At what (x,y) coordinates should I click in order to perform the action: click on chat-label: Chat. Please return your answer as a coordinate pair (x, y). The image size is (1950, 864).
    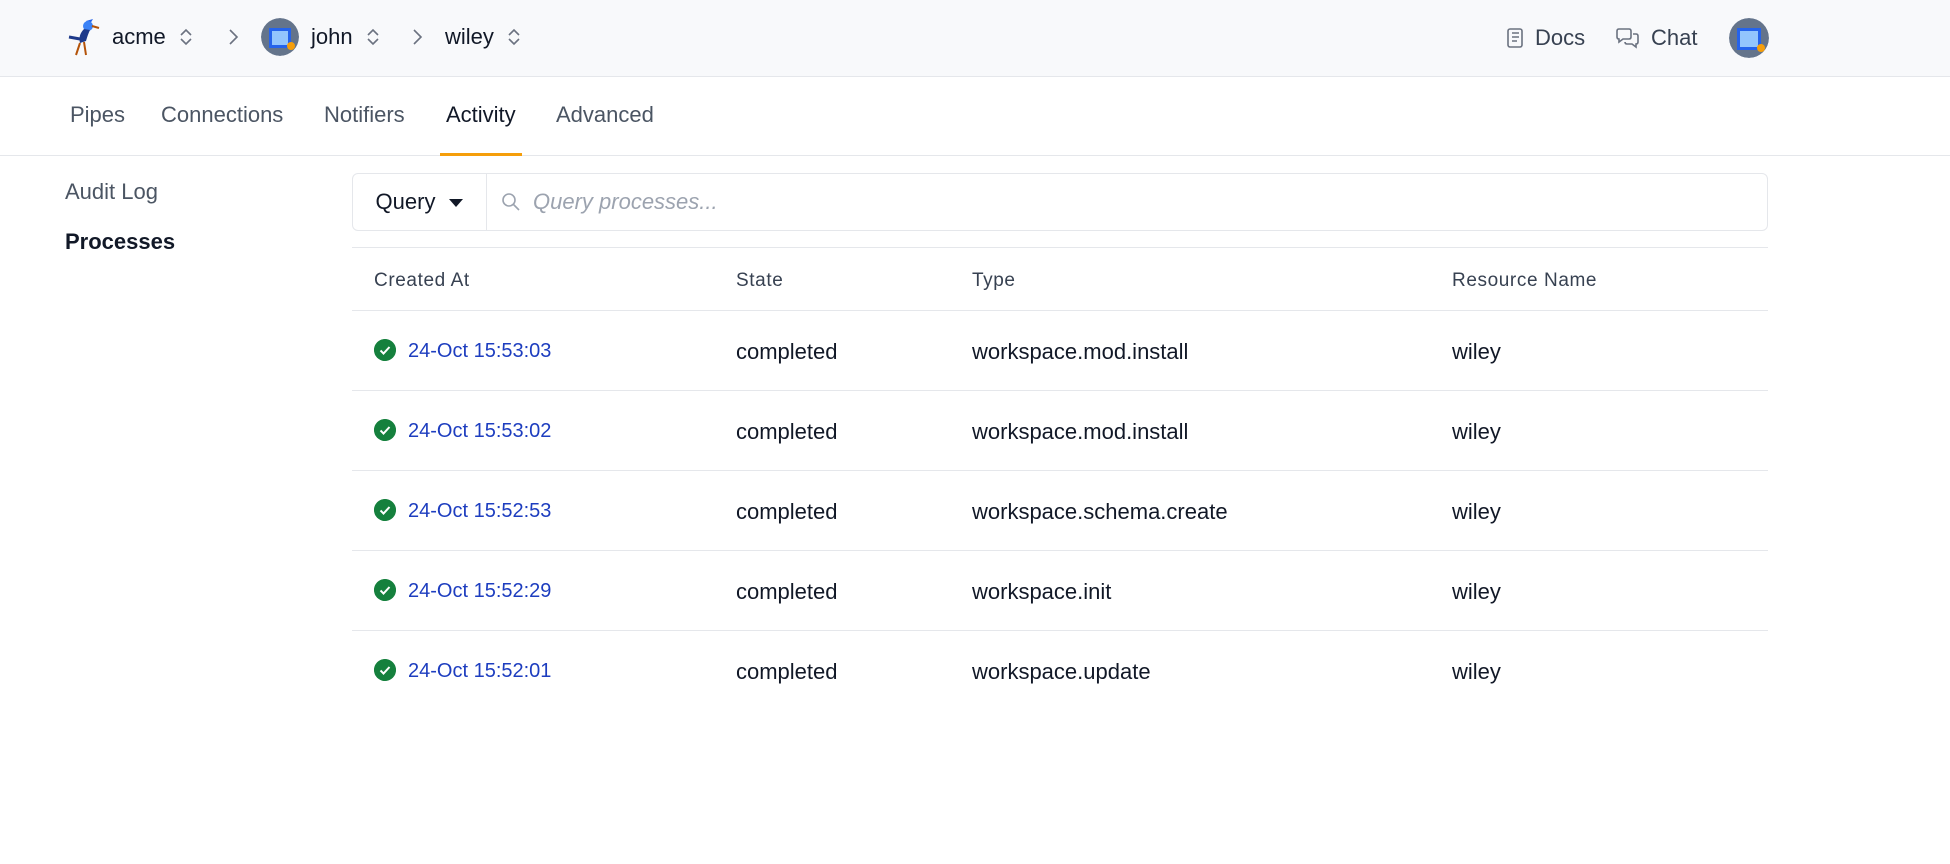
    Looking at the image, I should click on (1674, 38).